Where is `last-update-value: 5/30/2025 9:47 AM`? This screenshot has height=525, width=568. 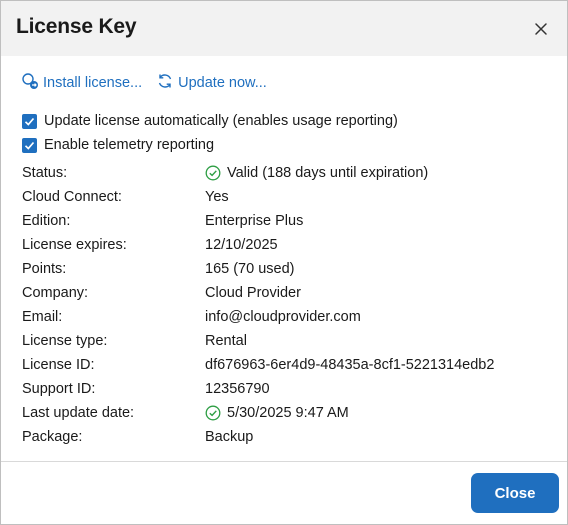
last-update-value: 5/30/2025 9:47 AM is located at coordinates (288, 413).